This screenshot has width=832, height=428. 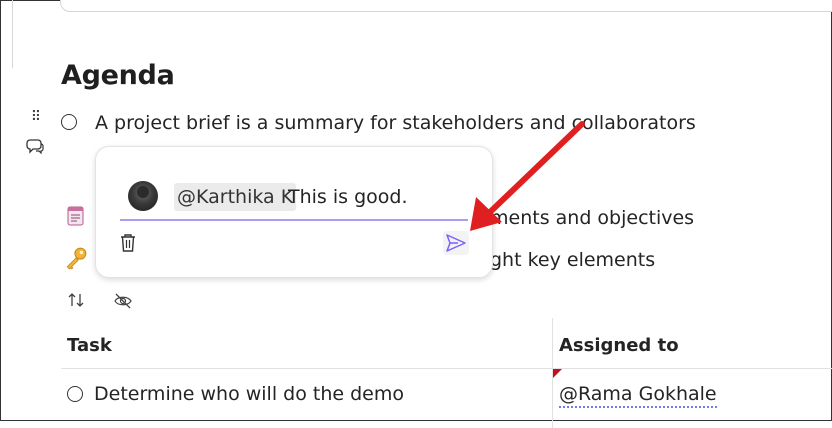 What do you see at coordinates (76, 300) in the screenshot?
I see `sort-arrows-icon` at bounding box center [76, 300].